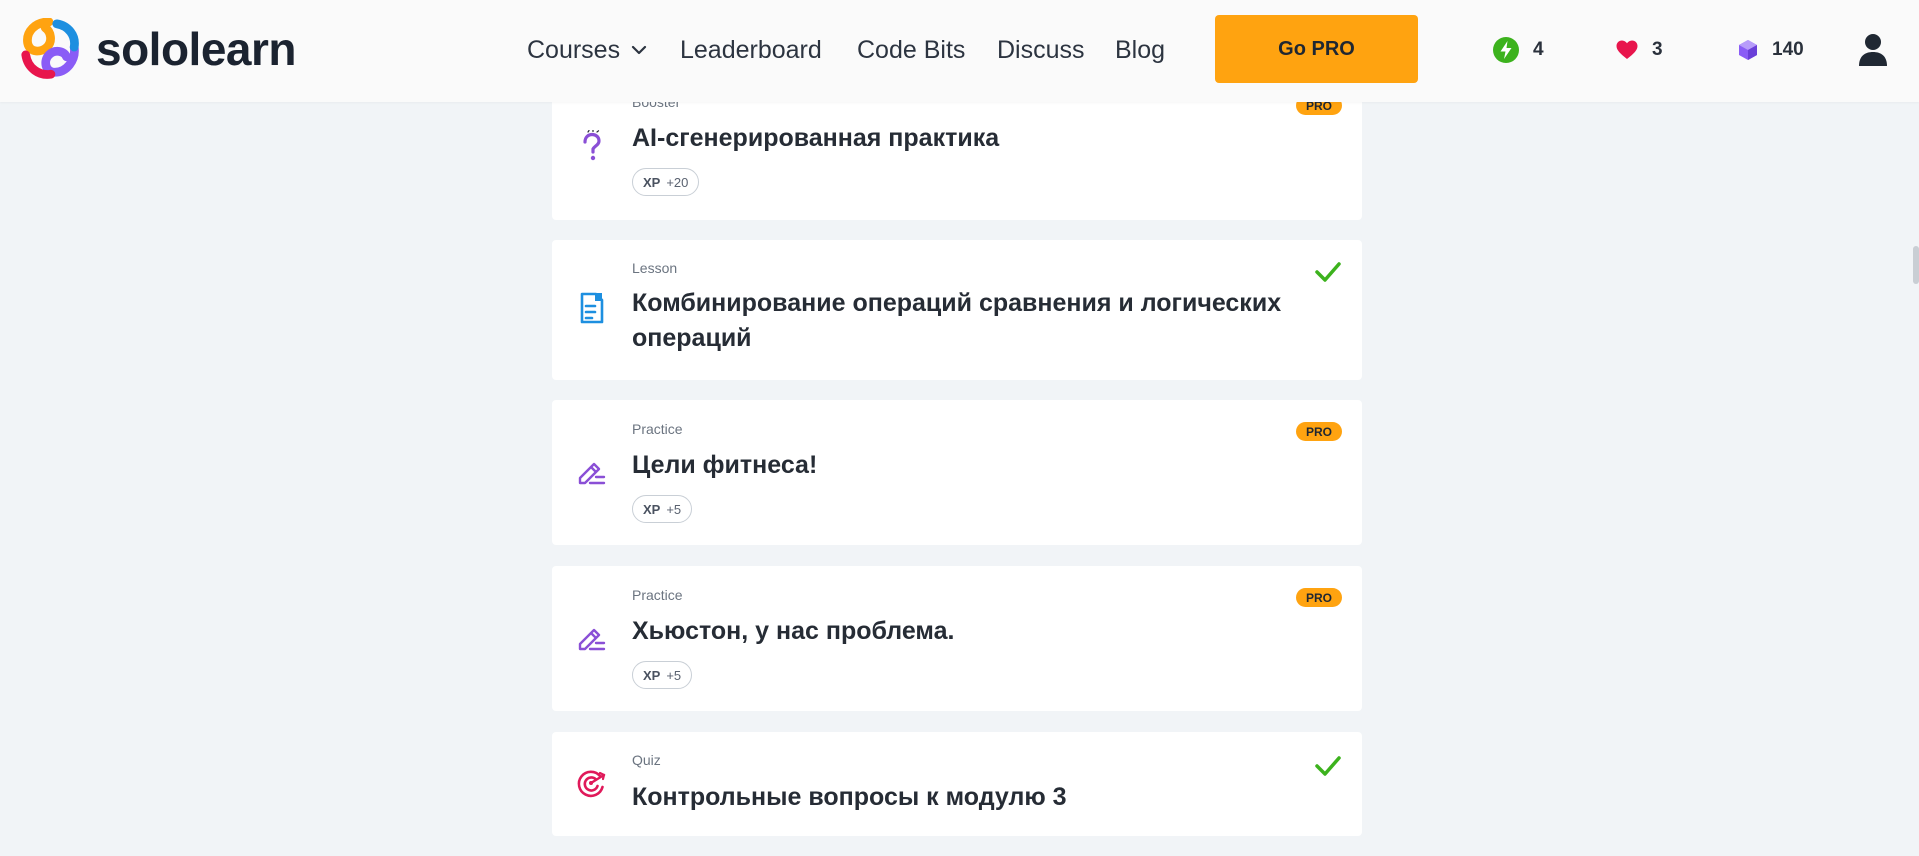 Image resolution: width=1919 pixels, height=856 pixels. I want to click on sololearn-logo-icon, so click(50, 48).